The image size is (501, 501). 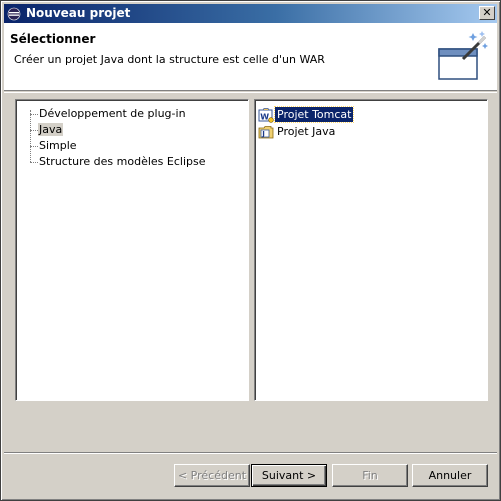 What do you see at coordinates (122, 161) in the screenshot?
I see `tree-item-label: Structure des modèles Eclipse` at bounding box center [122, 161].